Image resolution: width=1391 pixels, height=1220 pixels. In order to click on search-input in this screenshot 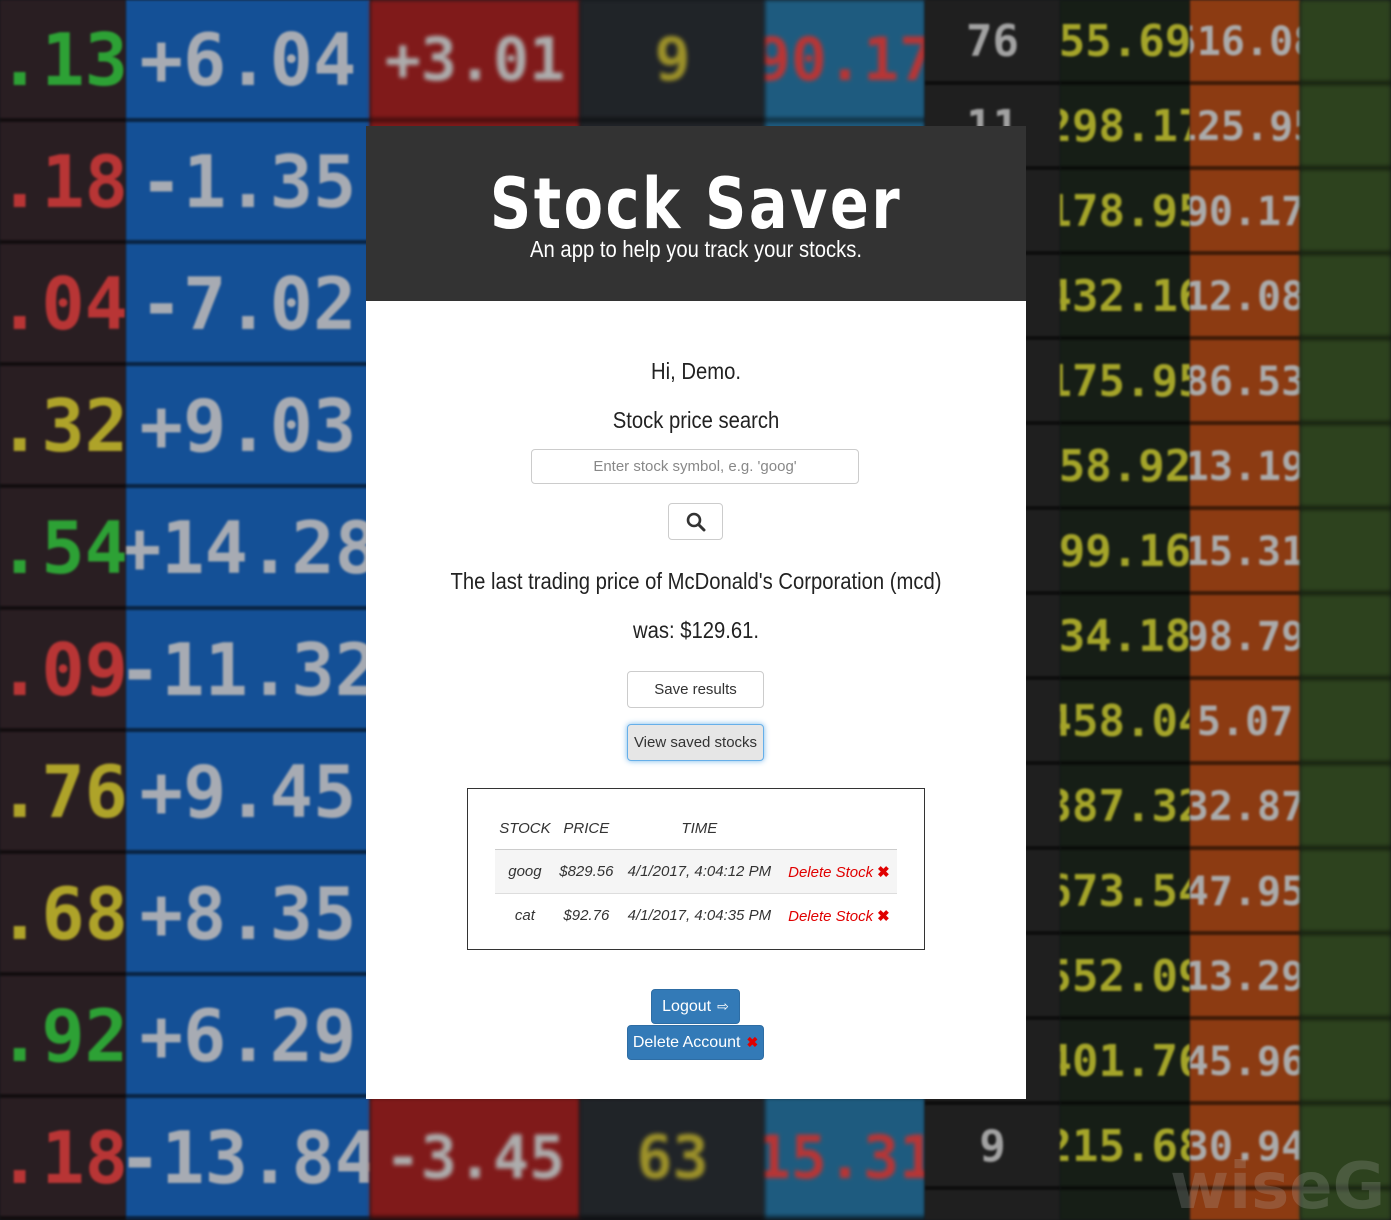, I will do `click(695, 466)`.